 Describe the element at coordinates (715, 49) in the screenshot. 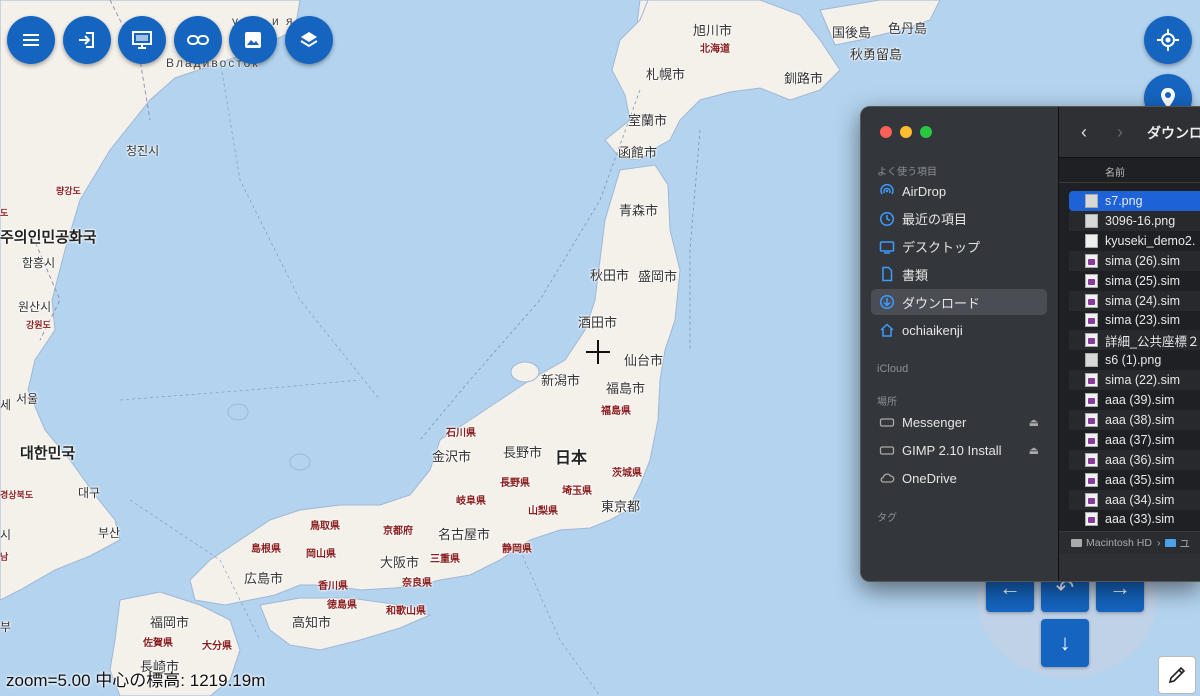

I see `prefecture-label: 北海道` at that location.